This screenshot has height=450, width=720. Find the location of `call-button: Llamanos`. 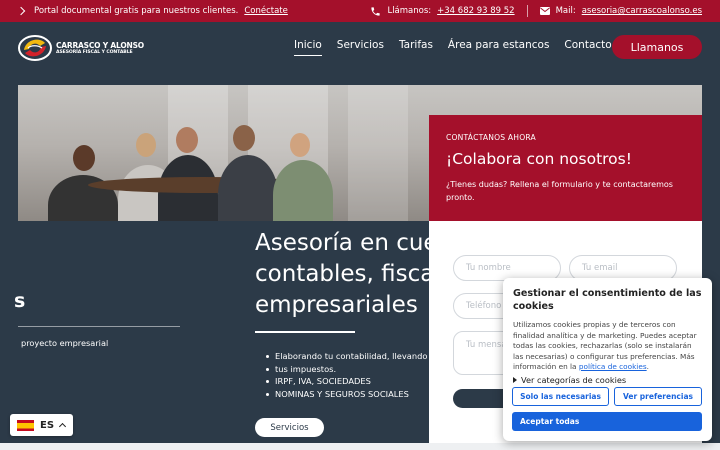

call-button: Llamanos is located at coordinates (657, 47).